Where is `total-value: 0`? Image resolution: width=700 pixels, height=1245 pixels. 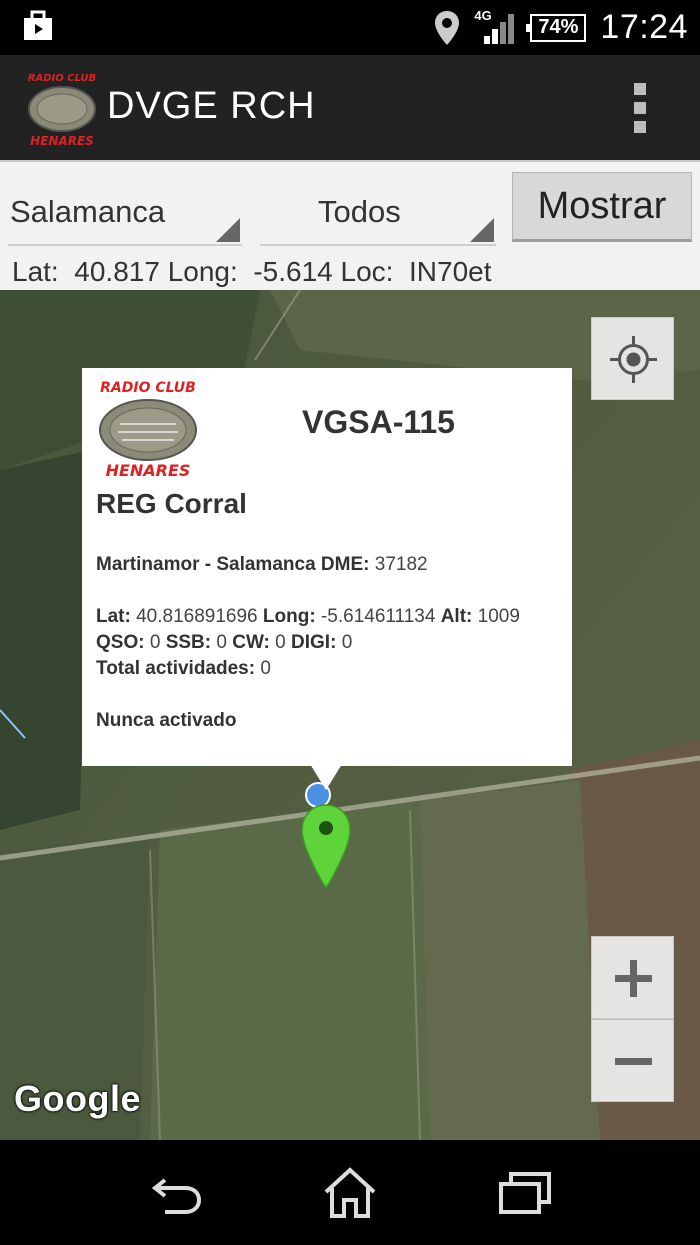 total-value: 0 is located at coordinates (265, 668).